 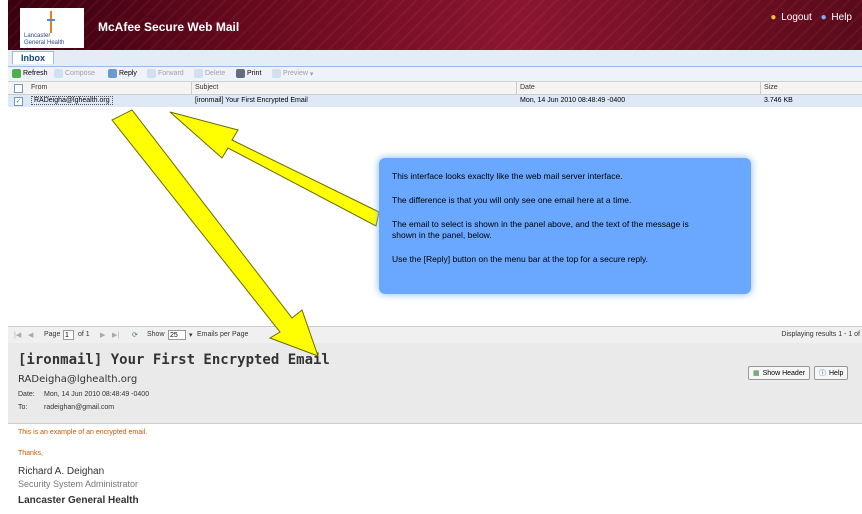 What do you see at coordinates (26, 394) in the screenshot?
I see `message-date-label: Date:` at bounding box center [26, 394].